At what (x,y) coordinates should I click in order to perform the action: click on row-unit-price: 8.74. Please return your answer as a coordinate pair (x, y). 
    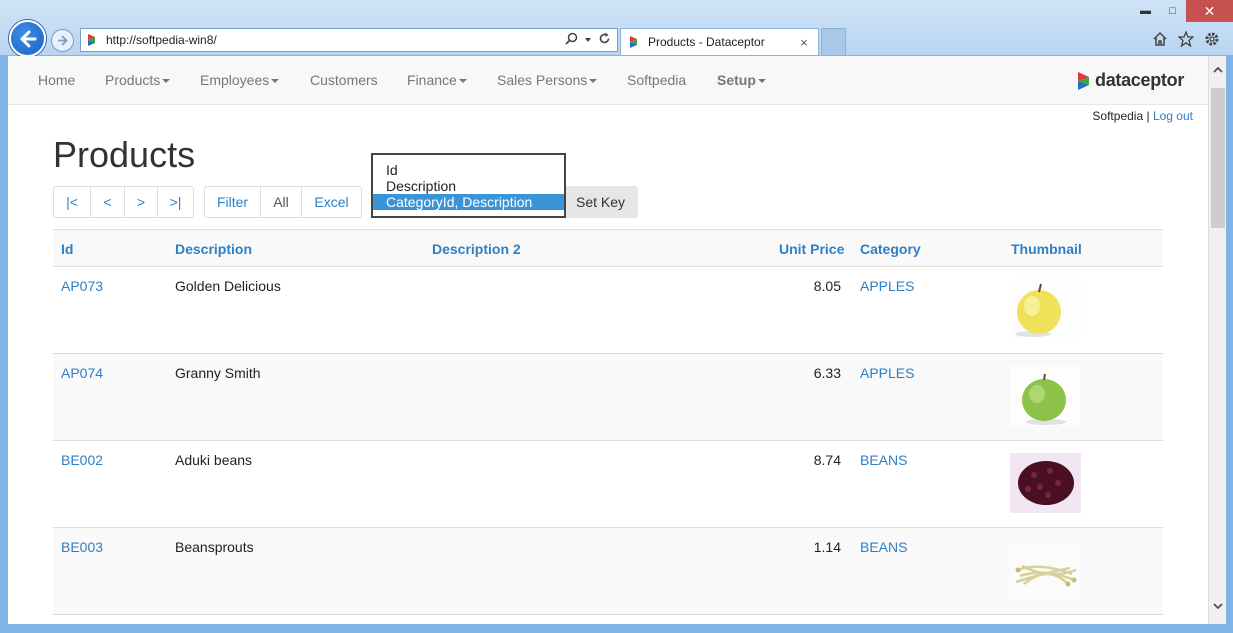
    Looking at the image, I should click on (827, 460).